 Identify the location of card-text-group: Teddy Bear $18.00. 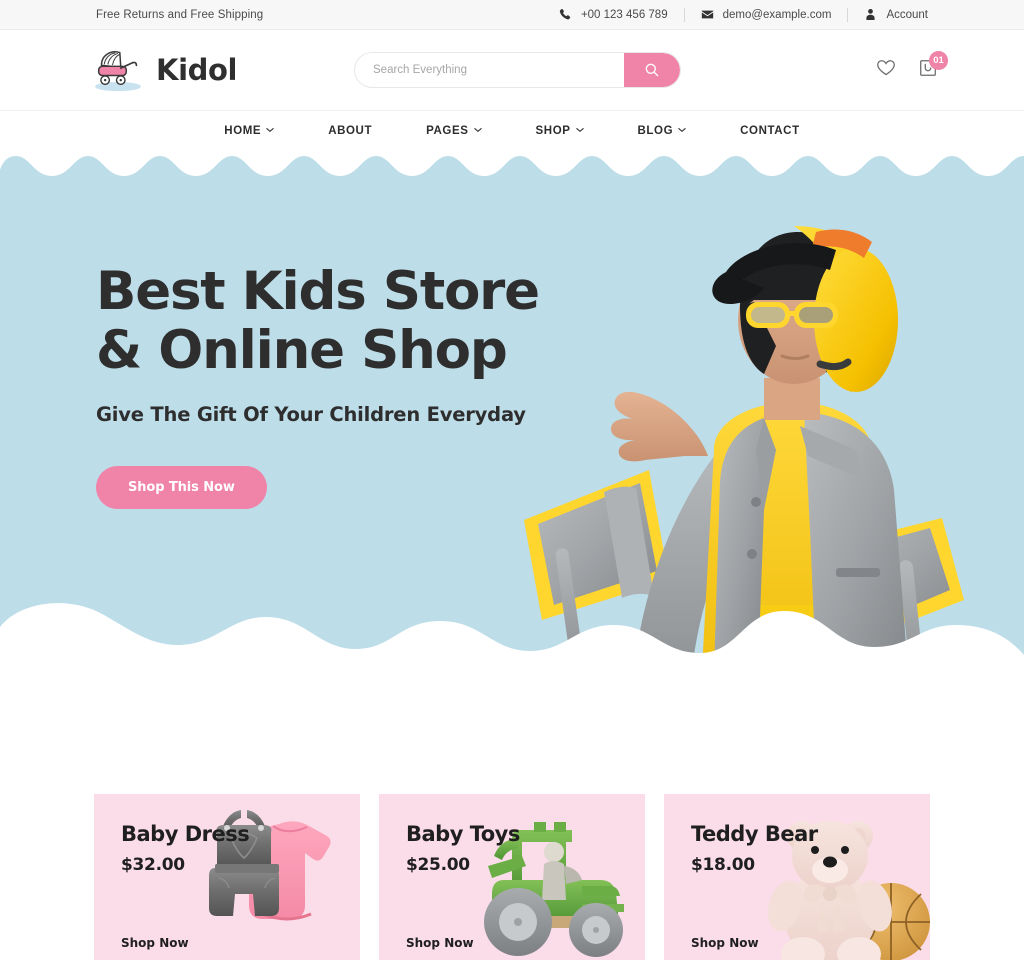
(754, 848).